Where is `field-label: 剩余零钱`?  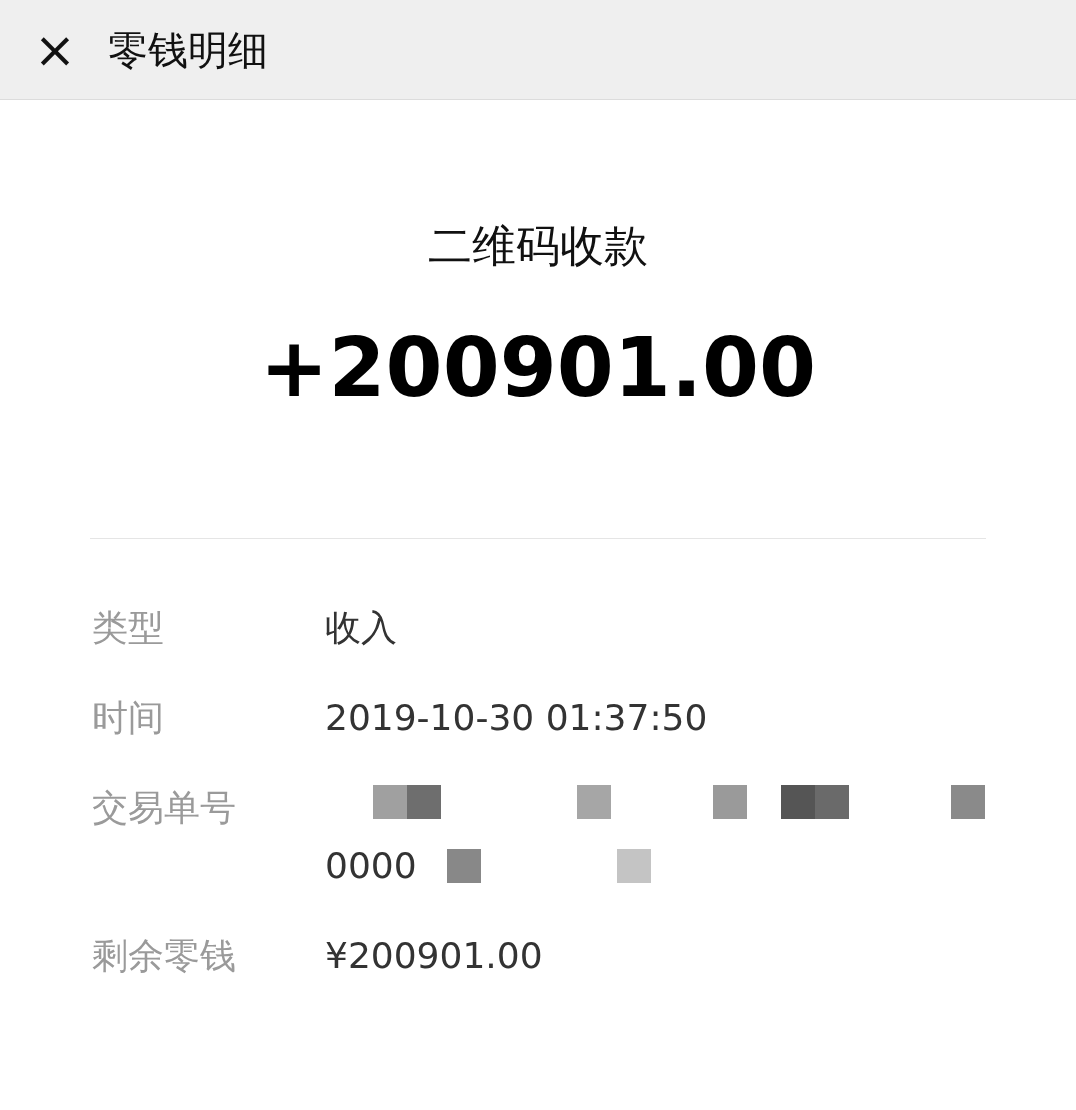
field-label: 剩余零钱 is located at coordinates (164, 956).